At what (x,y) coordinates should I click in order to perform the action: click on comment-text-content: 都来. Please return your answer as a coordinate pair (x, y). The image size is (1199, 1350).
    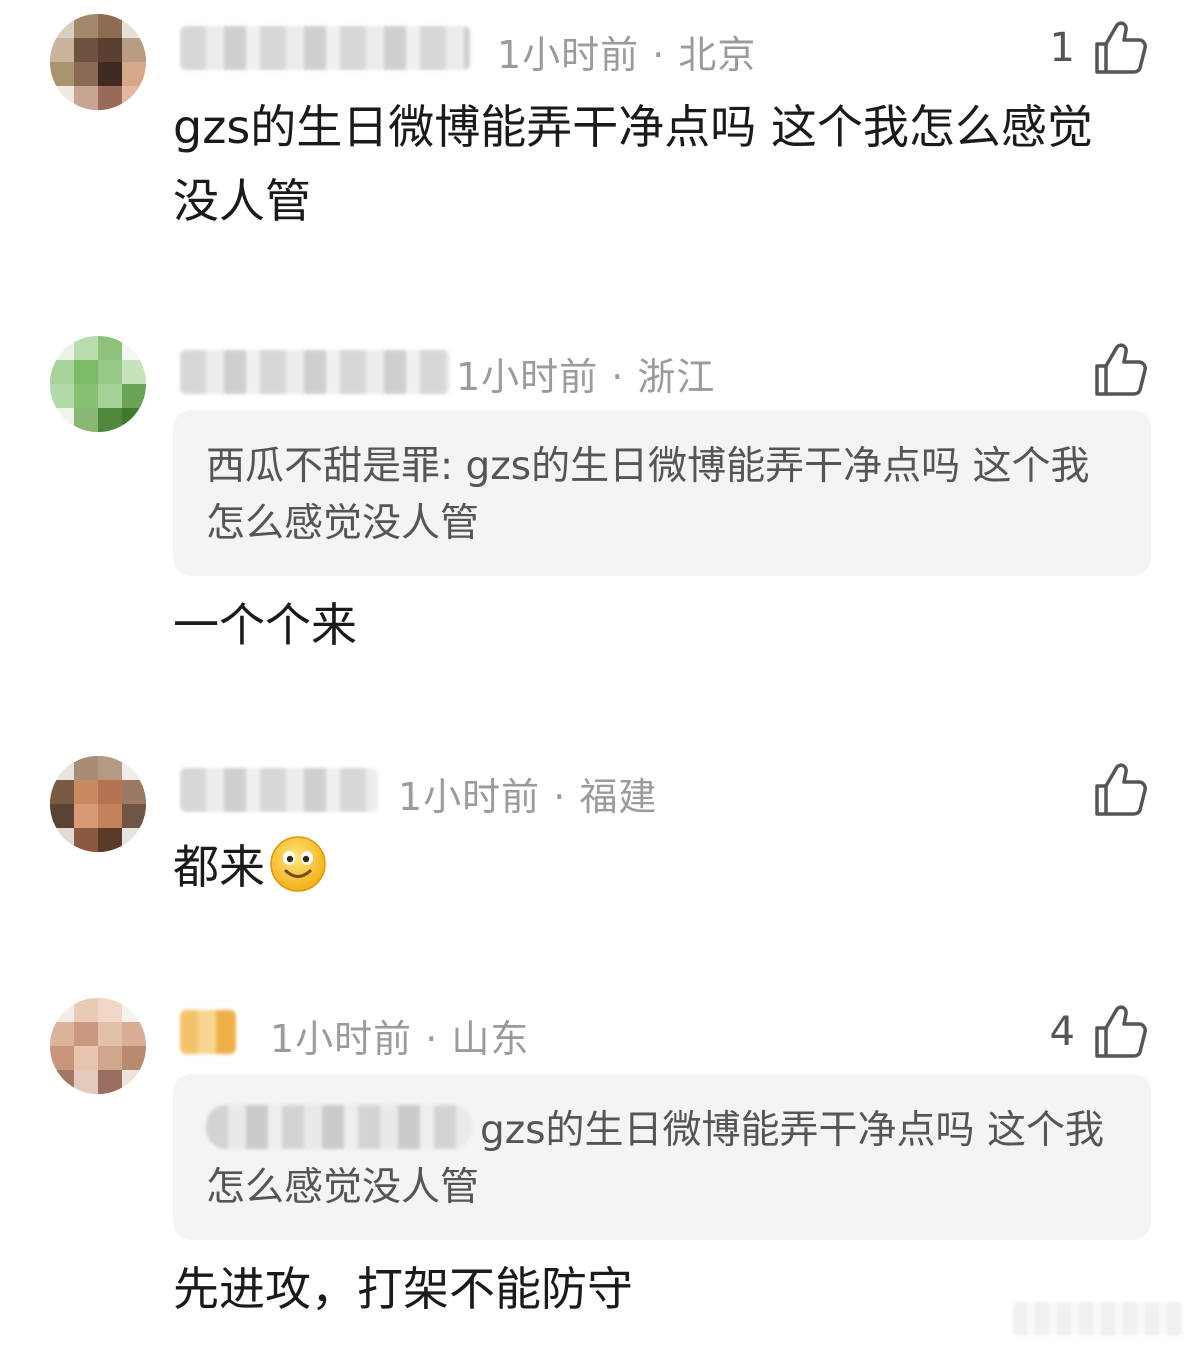
    Looking at the image, I should click on (219, 867).